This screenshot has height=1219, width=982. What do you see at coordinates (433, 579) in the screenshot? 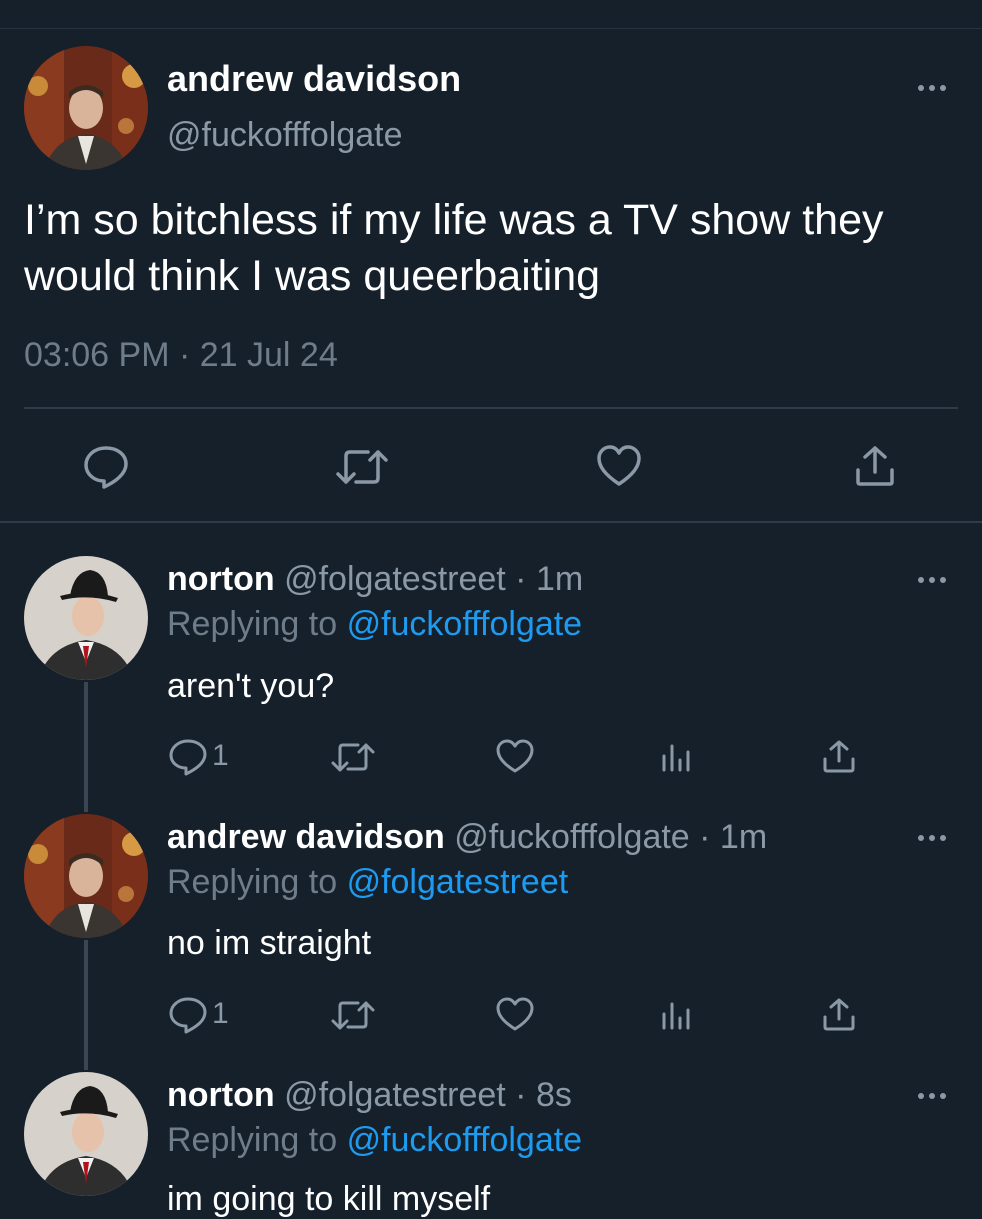
I see `reply-handle-time: @folgatestreet · 1m` at bounding box center [433, 579].